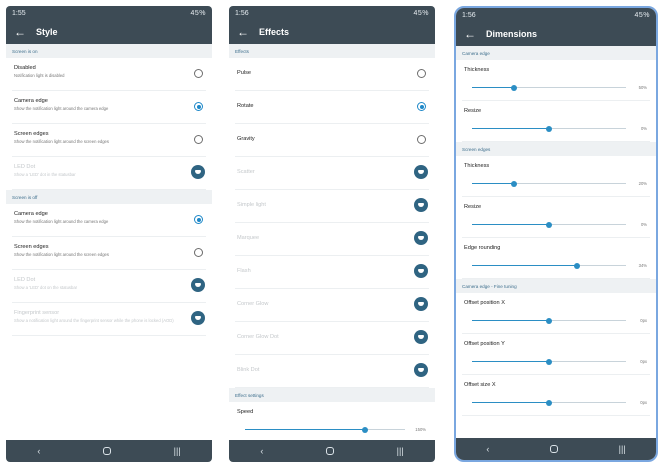 The width and height of the screenshot is (664, 468). I want to click on setting-item-led-dot: LED Dot Show a 'LED' dot on the statusbar, so click(109, 286).